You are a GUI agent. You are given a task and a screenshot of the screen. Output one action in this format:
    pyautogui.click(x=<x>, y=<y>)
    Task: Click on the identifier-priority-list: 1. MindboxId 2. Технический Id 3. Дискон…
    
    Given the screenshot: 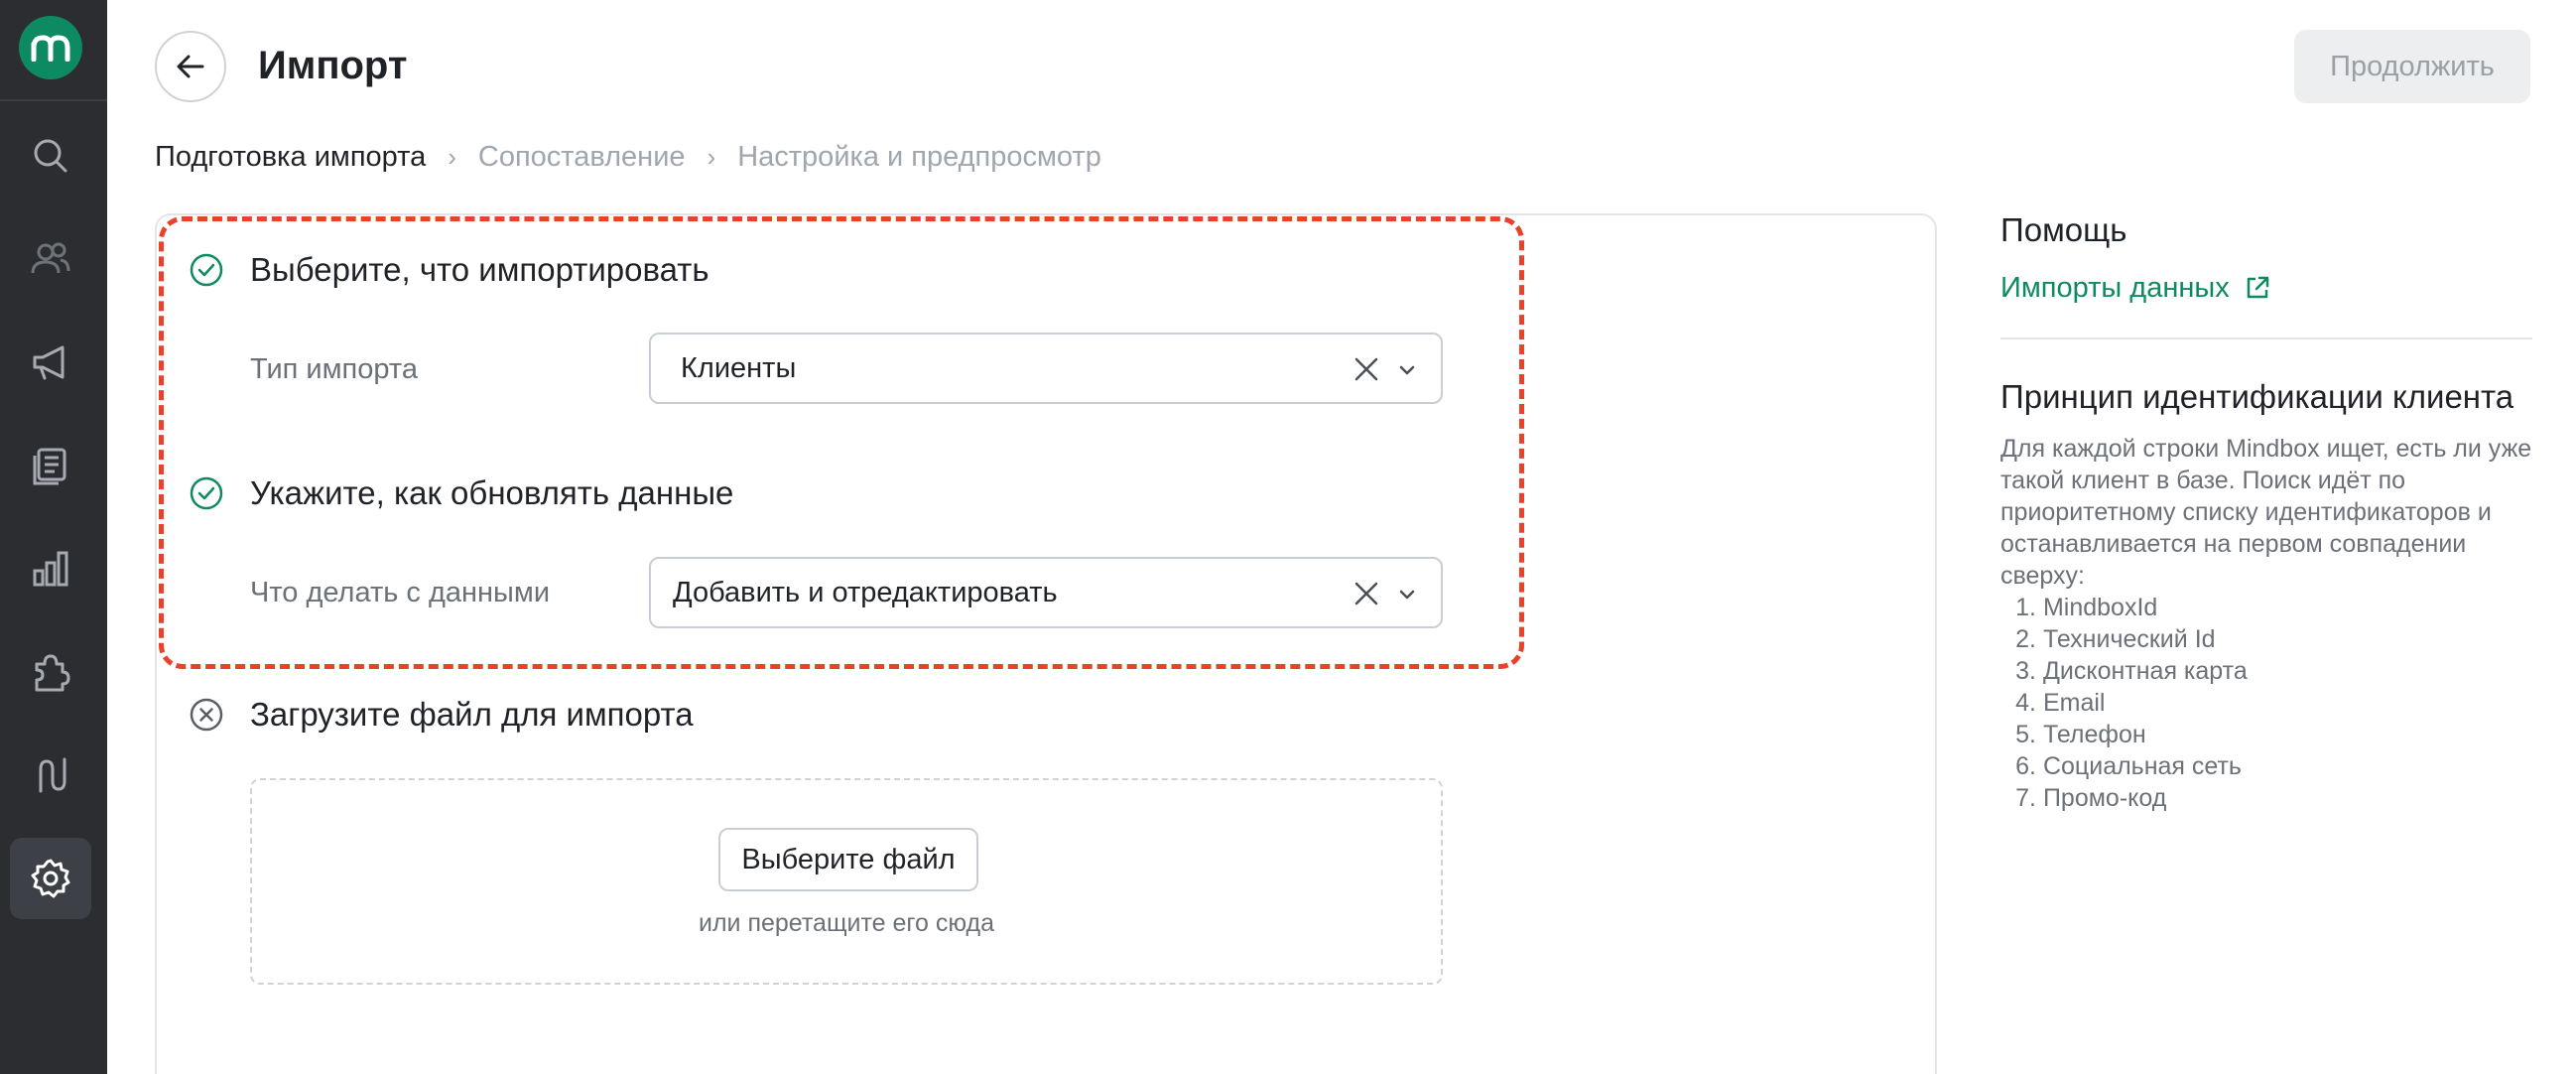 What is the action you would take?
    pyautogui.click(x=2268, y=703)
    